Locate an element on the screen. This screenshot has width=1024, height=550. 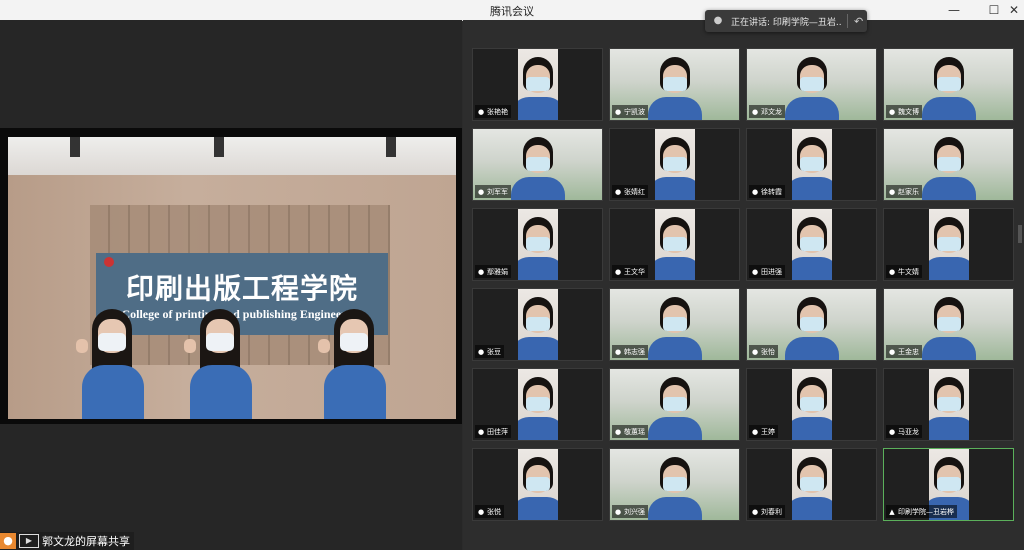
participant-tile: ● 张艳艳 is located at coordinates (537, 84).